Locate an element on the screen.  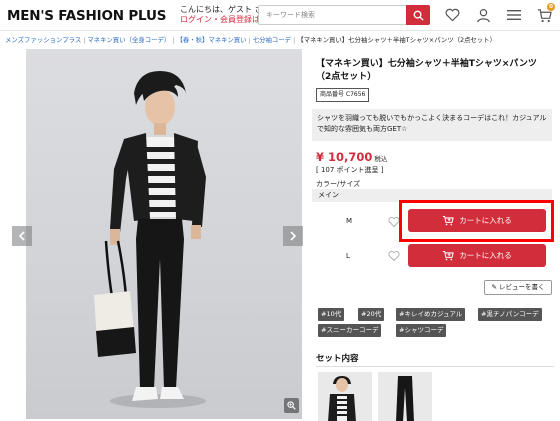
tag-chip: #シャツコーデ is located at coordinates (421, 330).